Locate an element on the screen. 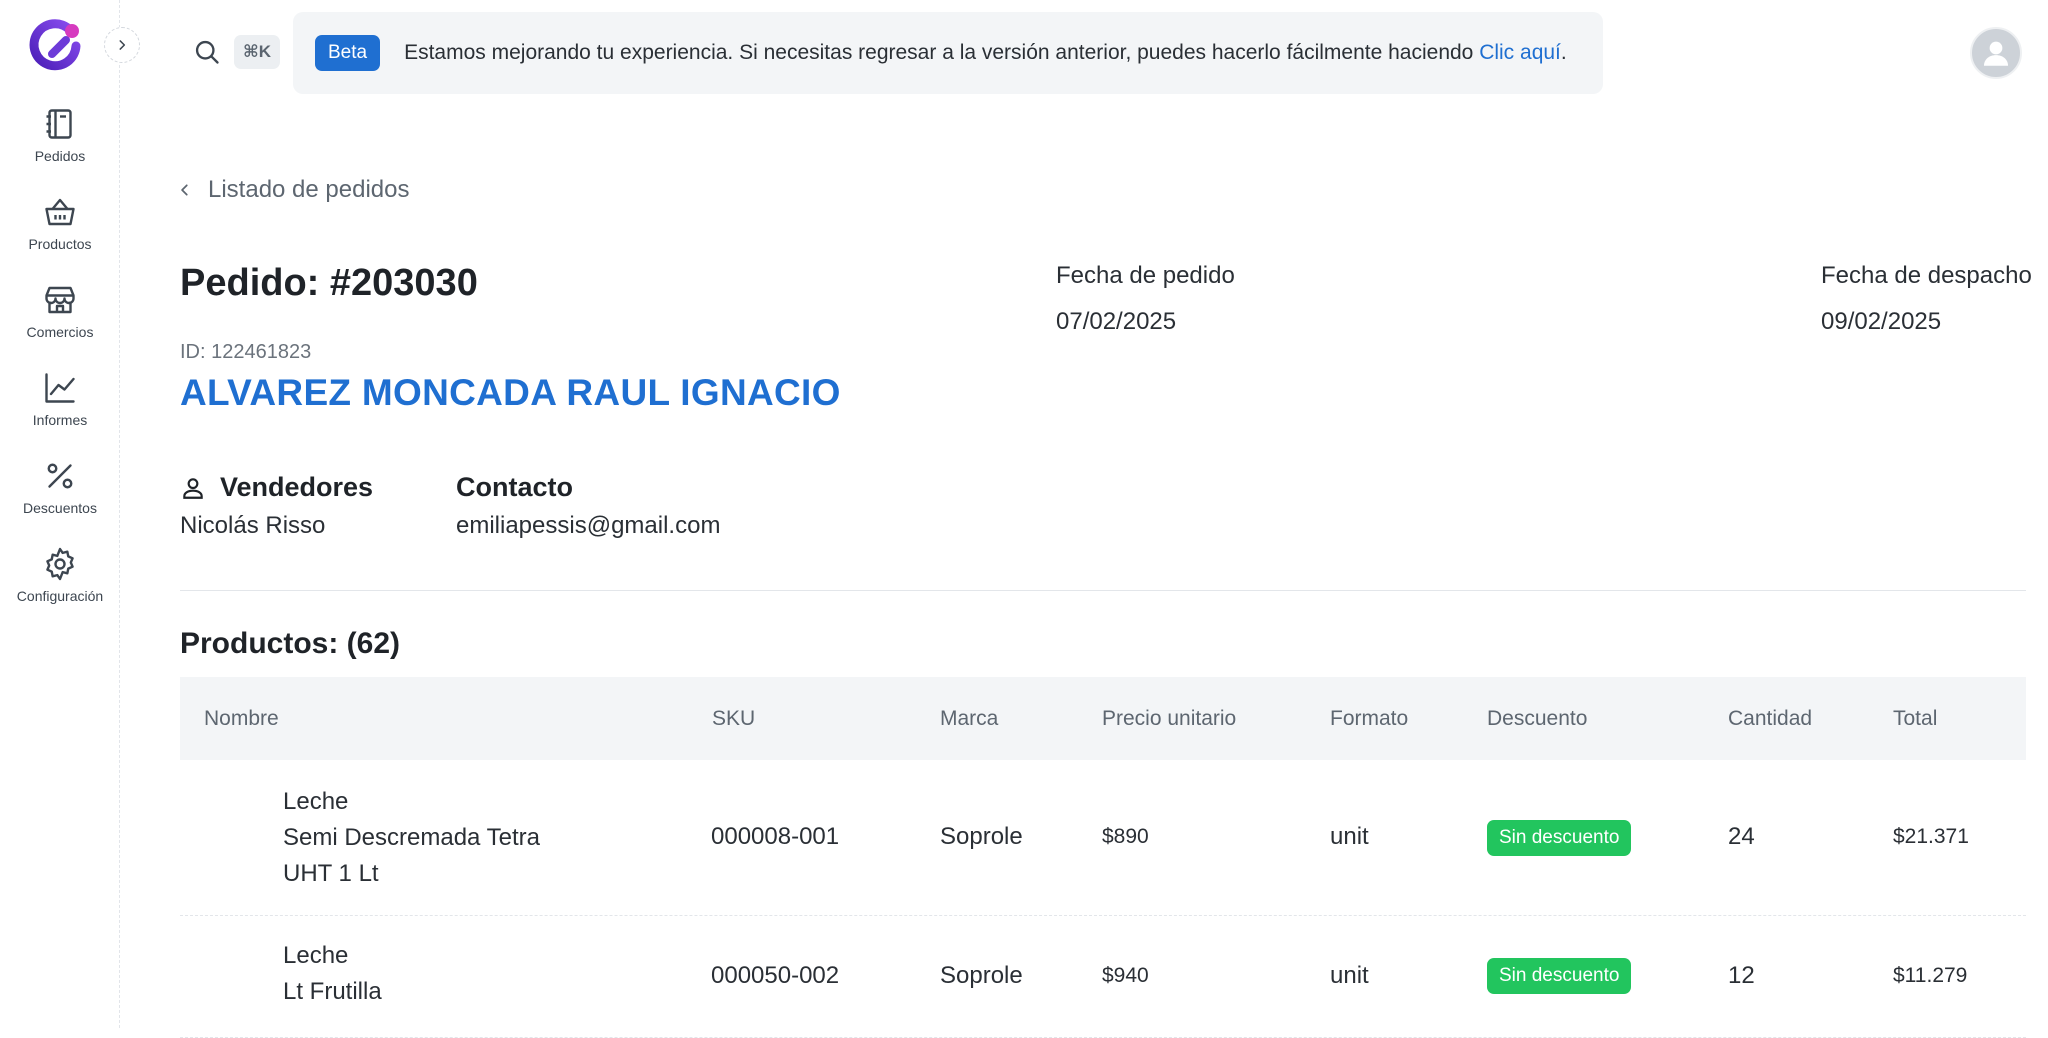  basket-icon is located at coordinates (60, 212).